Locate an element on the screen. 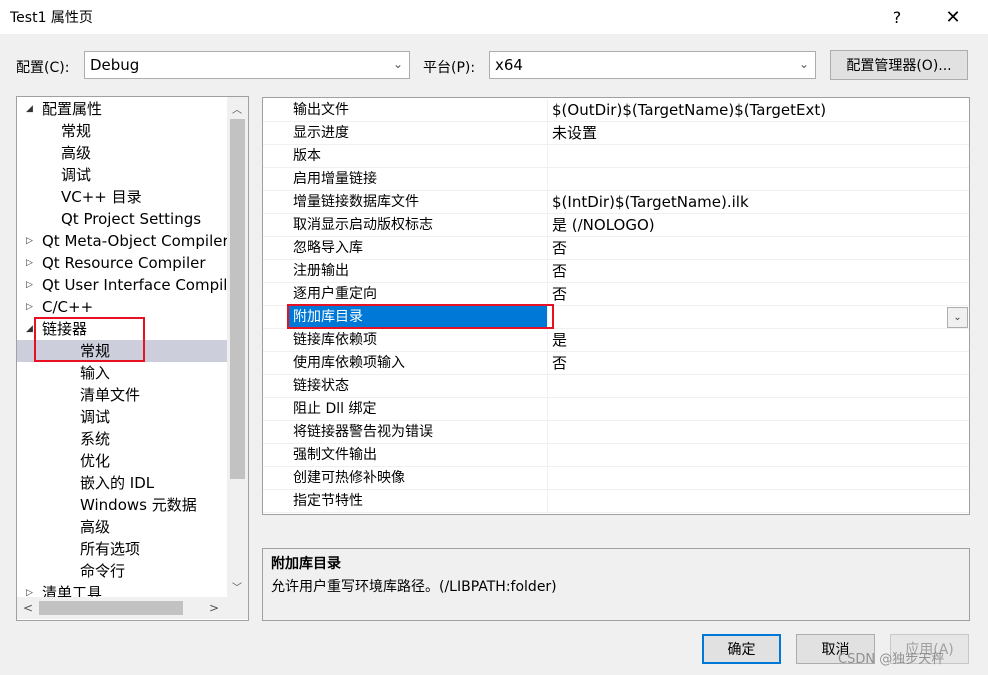 Image resolution: width=988 pixels, height=675 pixels. tree-item: 清单文件 is located at coordinates (122, 395).